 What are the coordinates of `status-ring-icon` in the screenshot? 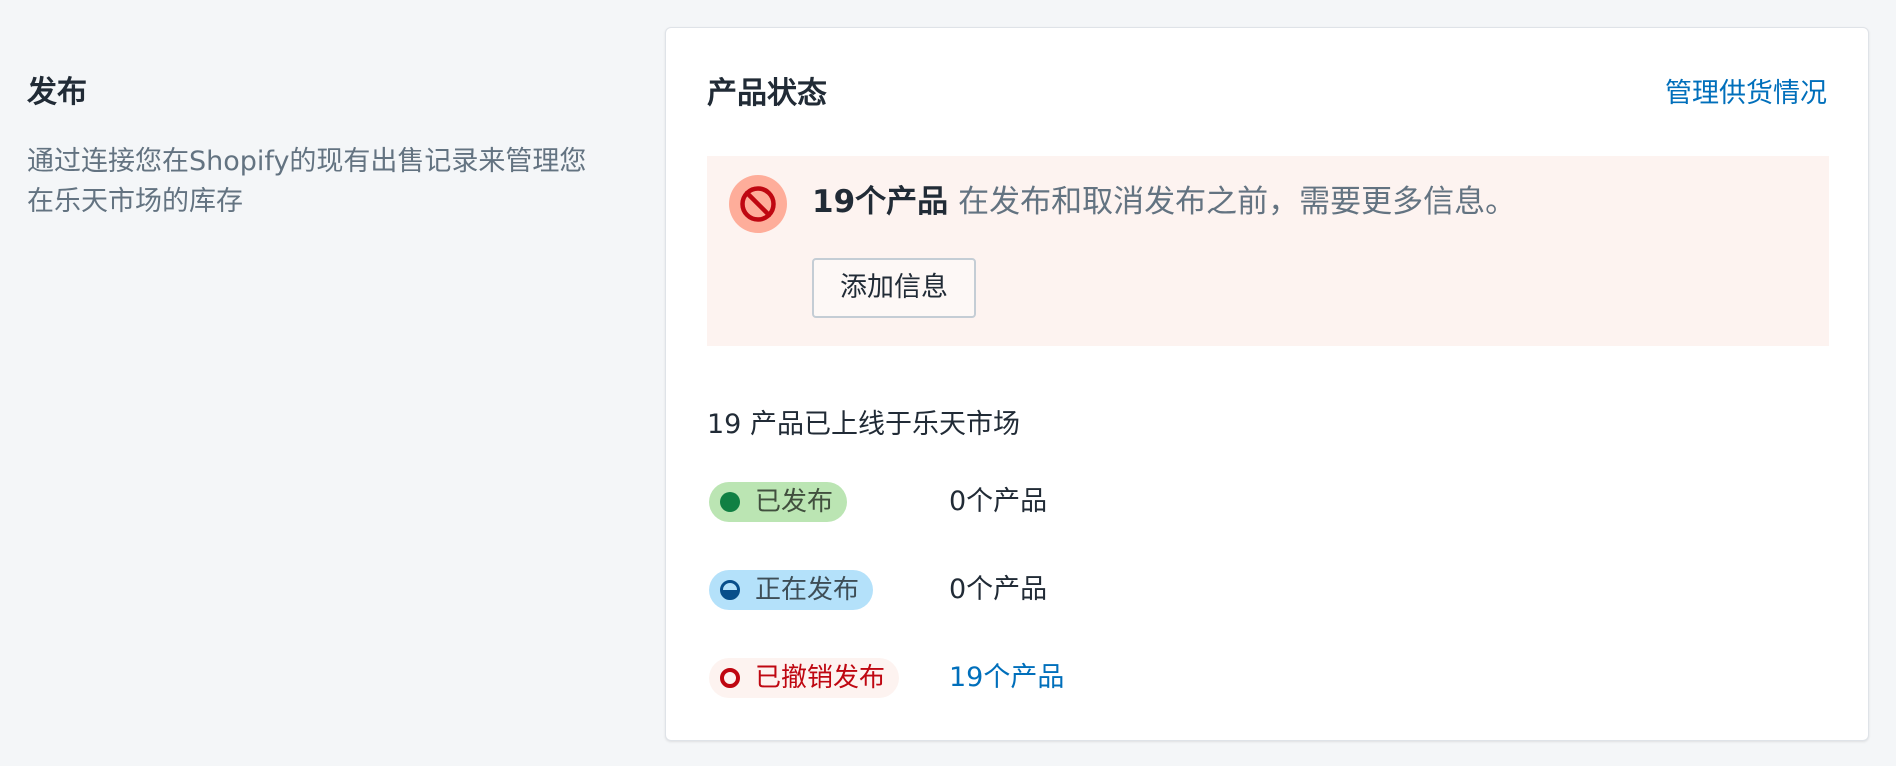 It's located at (730, 678).